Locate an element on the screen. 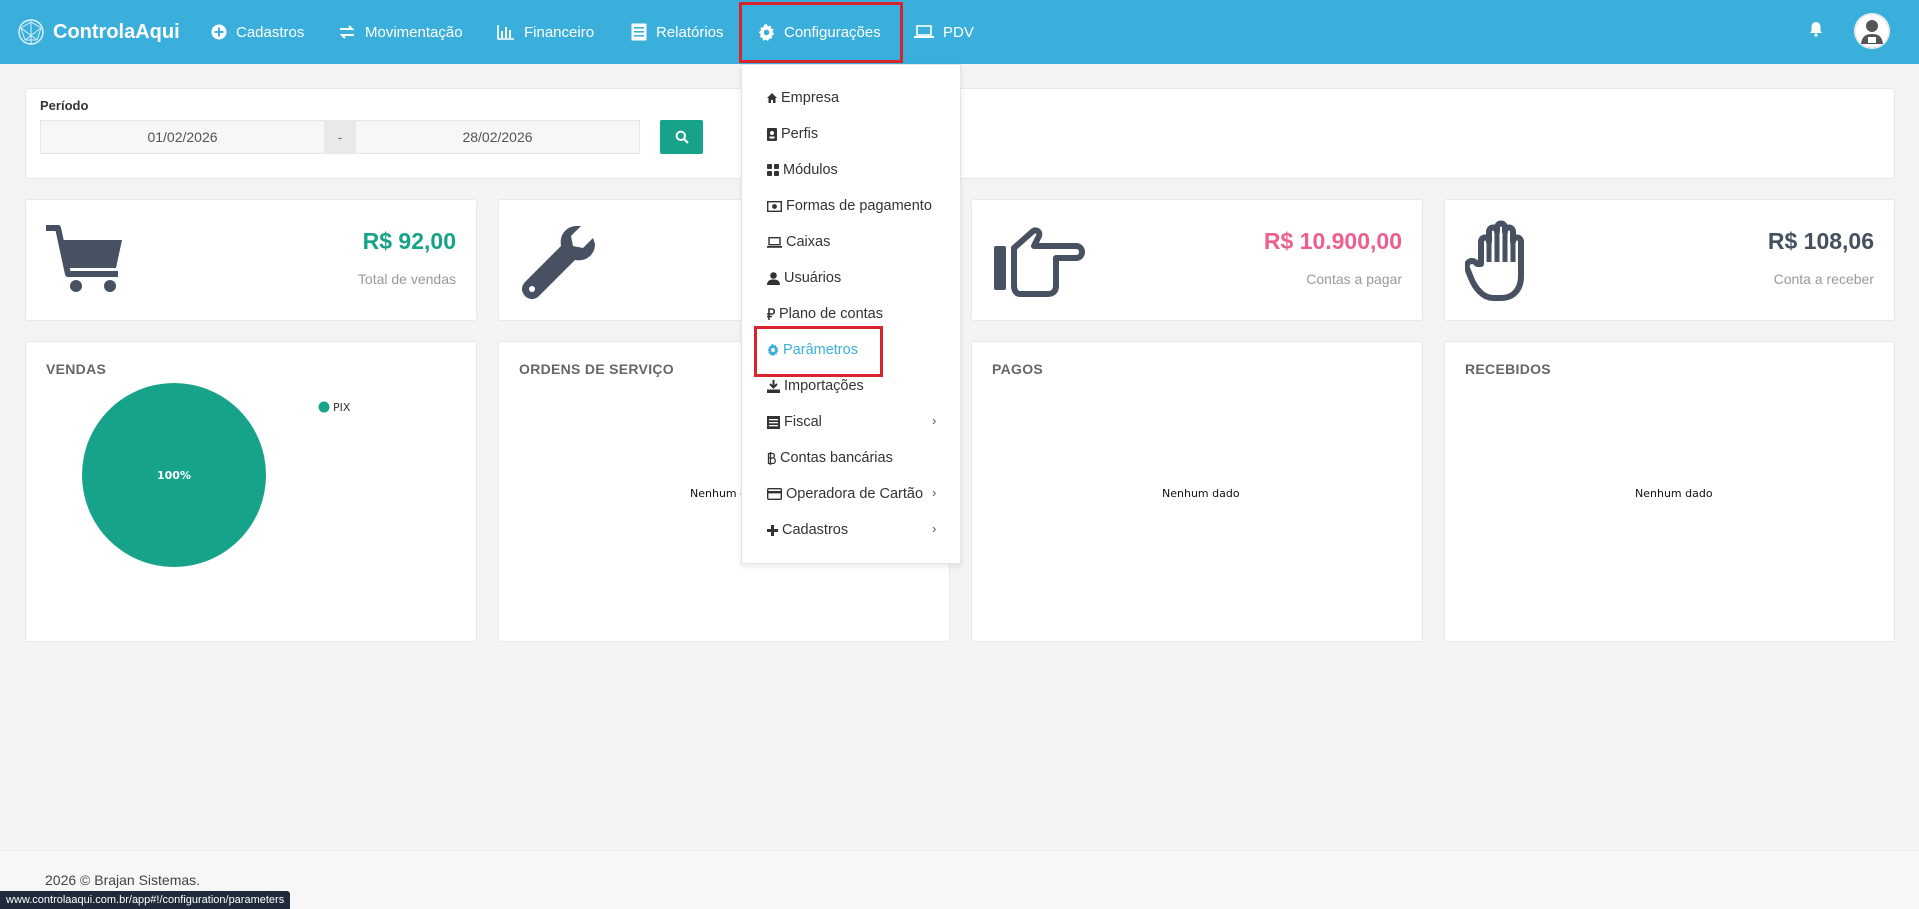 The image size is (1919, 909). menu-item-label: Importações is located at coordinates (824, 386).